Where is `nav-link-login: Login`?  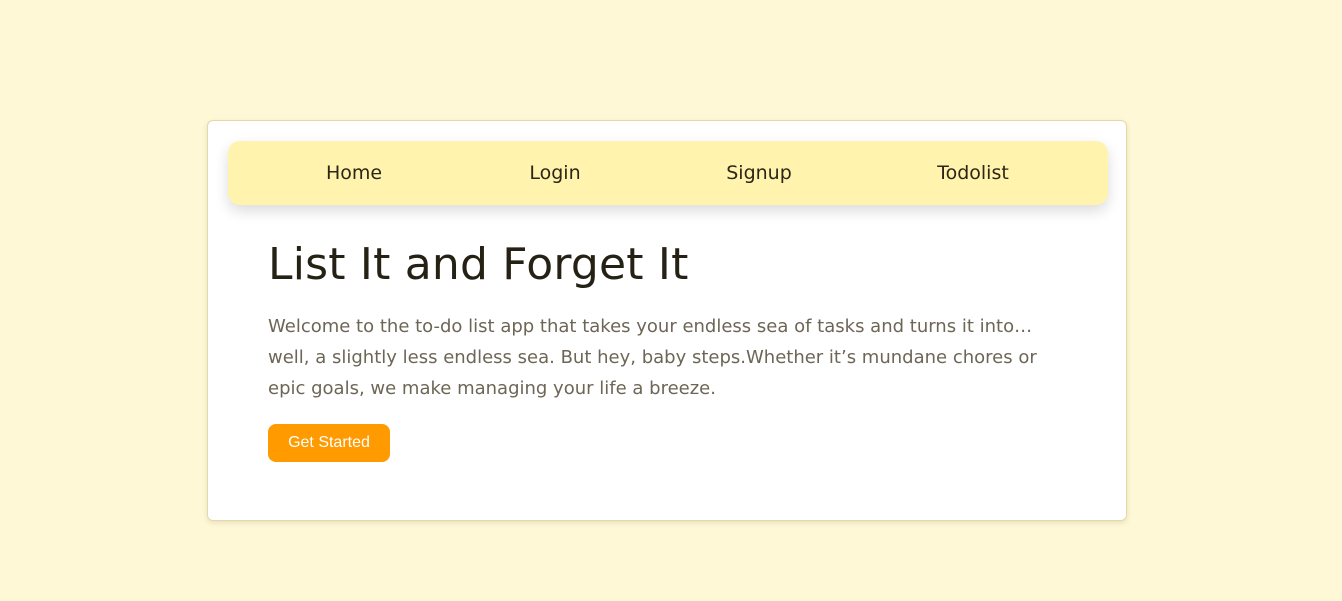
nav-link-login: Login is located at coordinates (554, 173).